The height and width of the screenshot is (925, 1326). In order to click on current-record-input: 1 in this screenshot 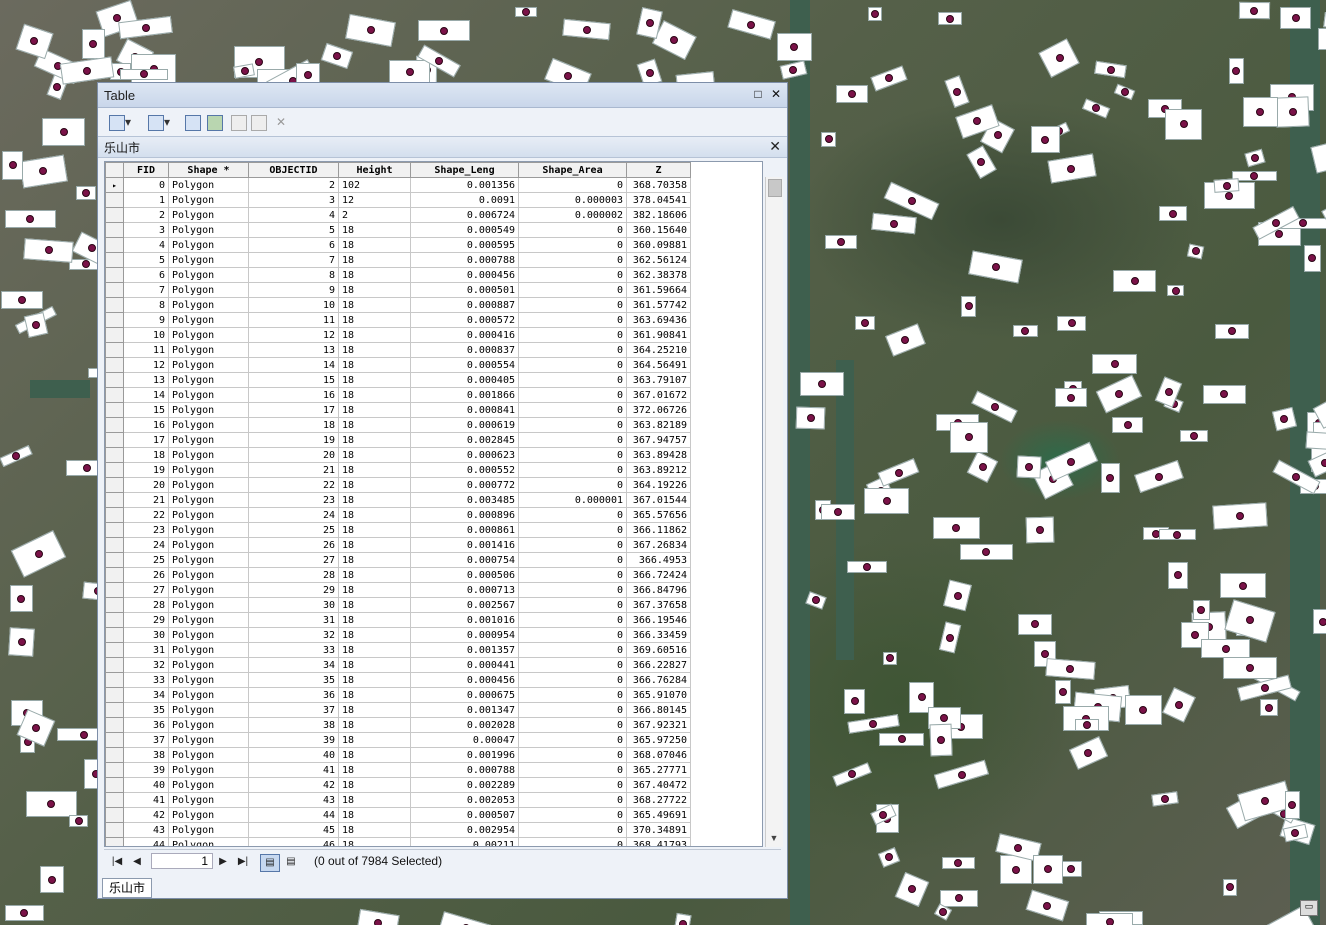, I will do `click(182, 861)`.